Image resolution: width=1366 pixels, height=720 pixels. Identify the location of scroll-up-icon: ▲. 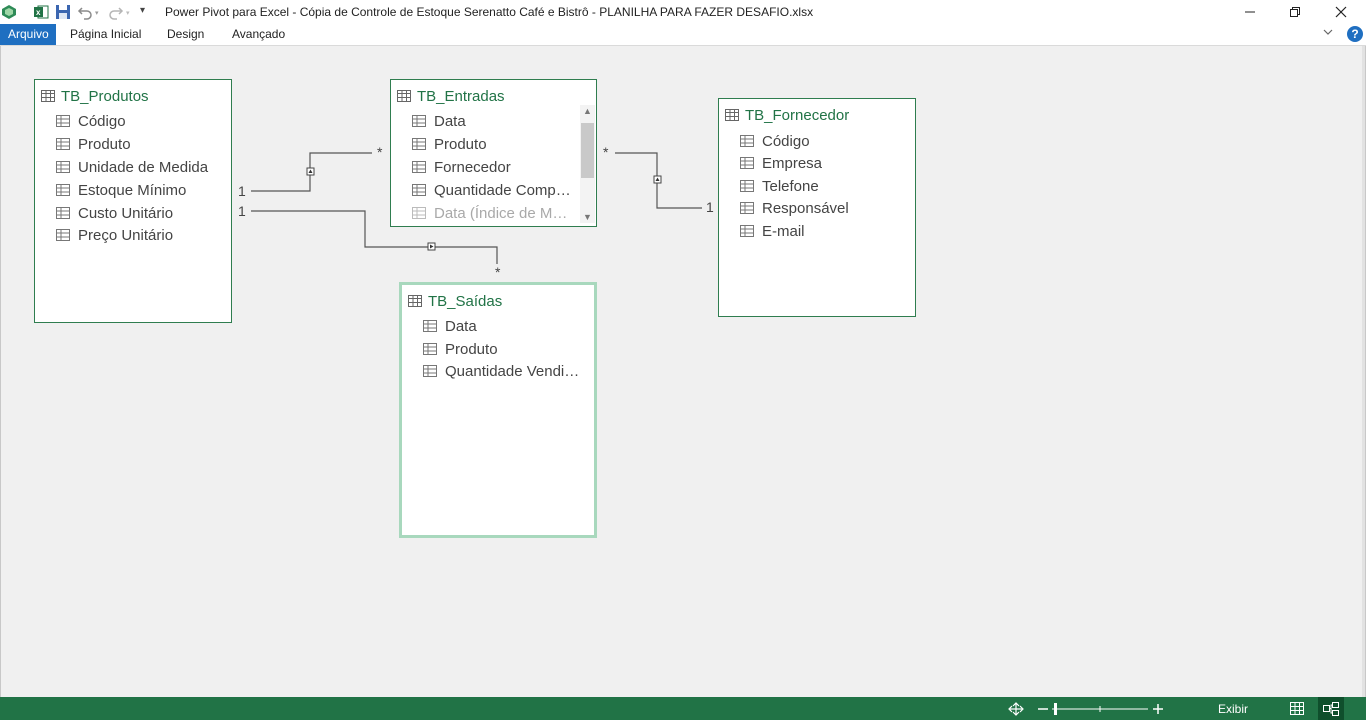
(587, 111).